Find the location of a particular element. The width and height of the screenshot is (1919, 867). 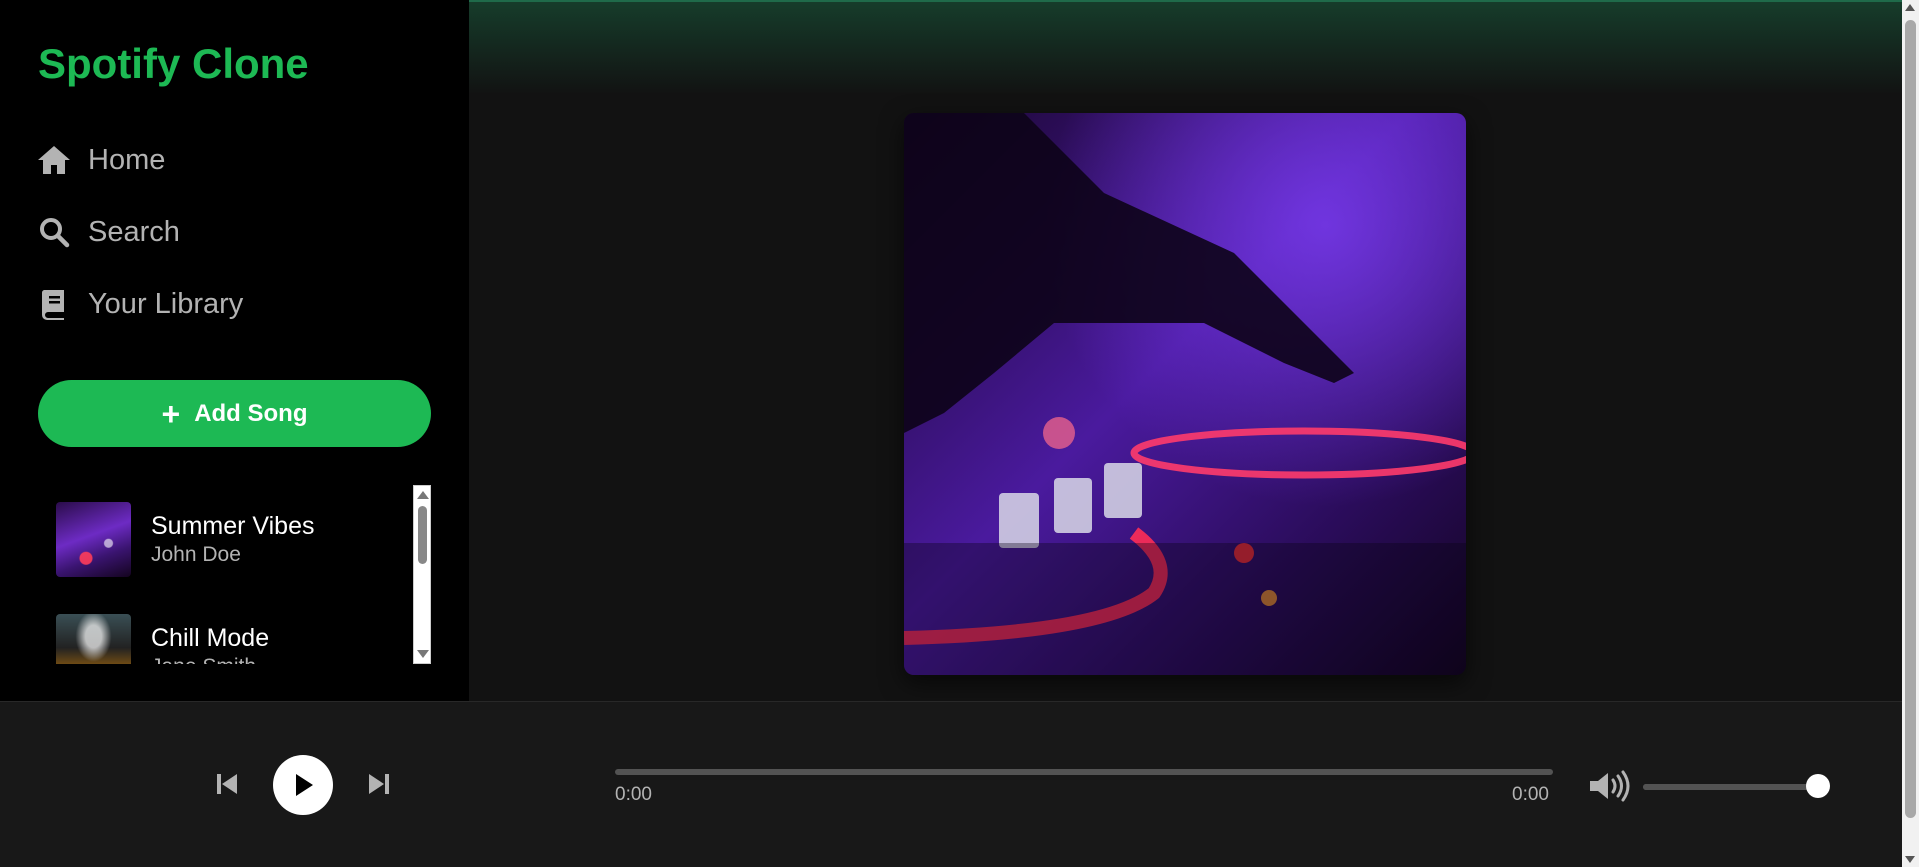

volume-icon is located at coordinates (1610, 786).